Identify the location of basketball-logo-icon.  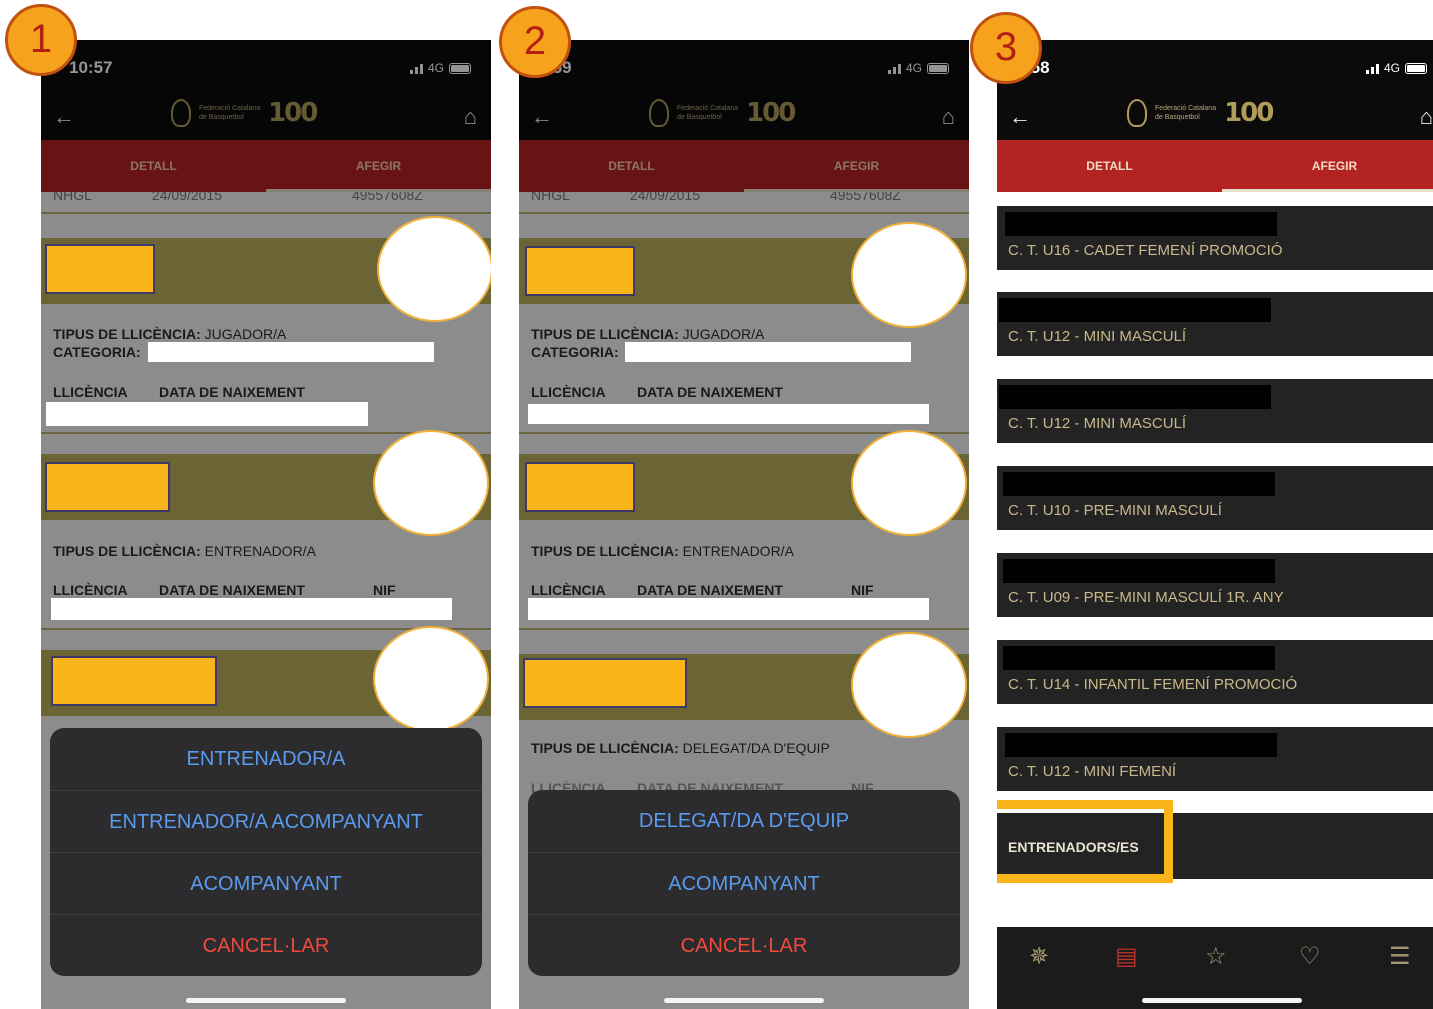
(1137, 113).